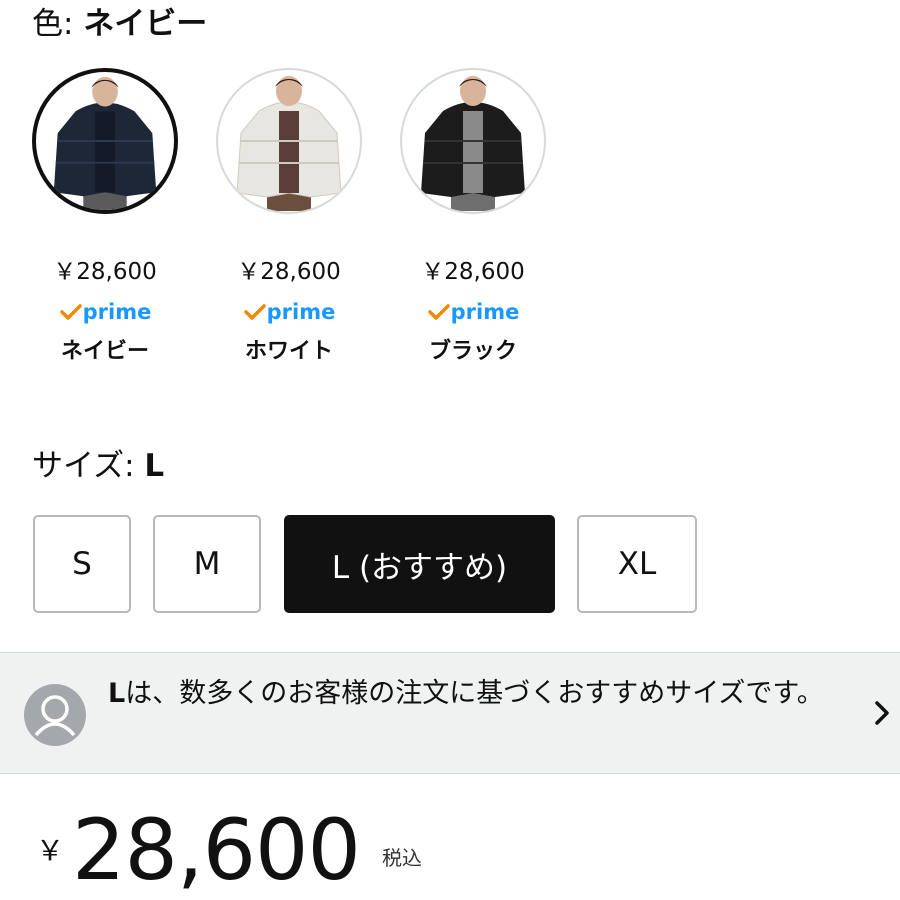 The width and height of the screenshot is (900, 900). I want to click on recommendation-text: Lは、数多くのお客様の注文に基づくおすすめサイズです。, so click(483, 694).